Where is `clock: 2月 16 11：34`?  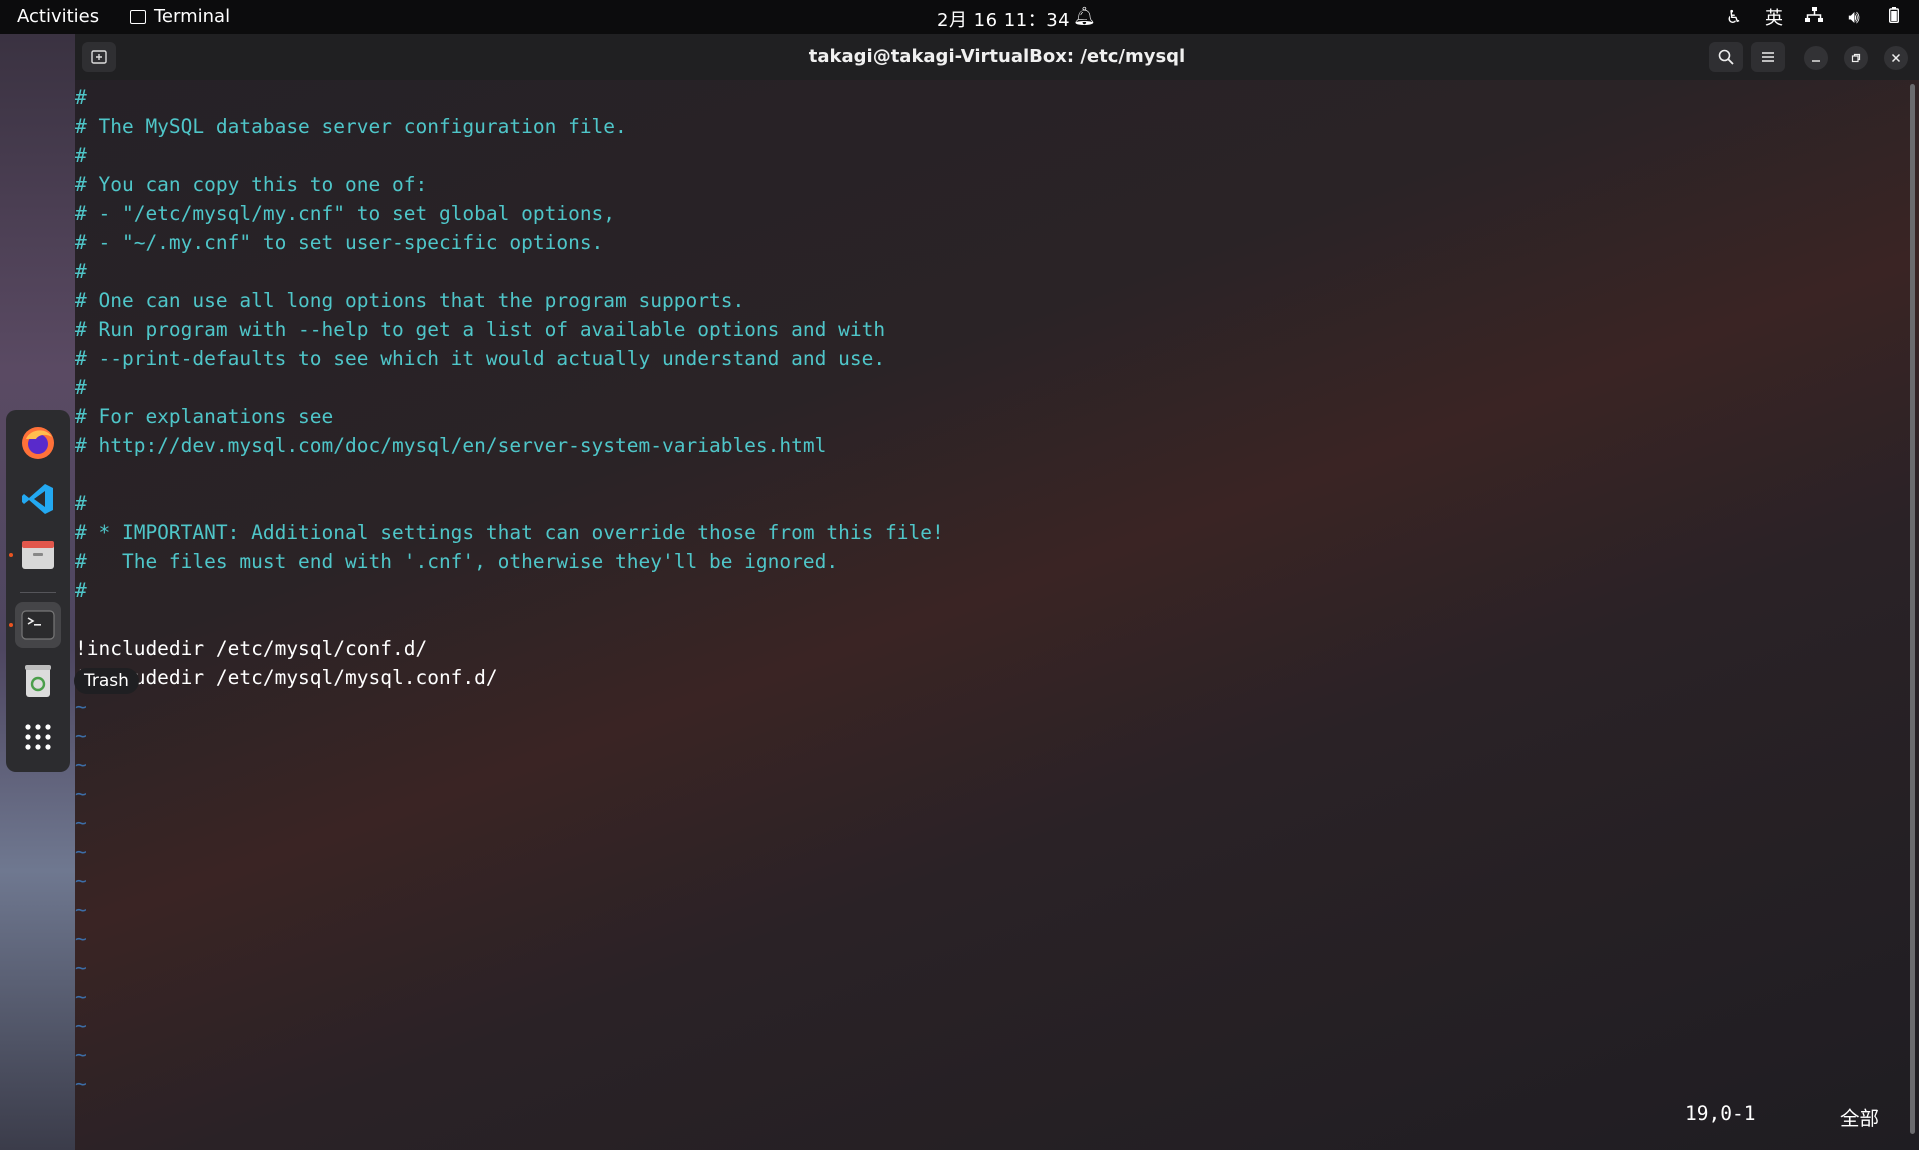
clock: 2月 16 11：34 is located at coordinates (1003, 19).